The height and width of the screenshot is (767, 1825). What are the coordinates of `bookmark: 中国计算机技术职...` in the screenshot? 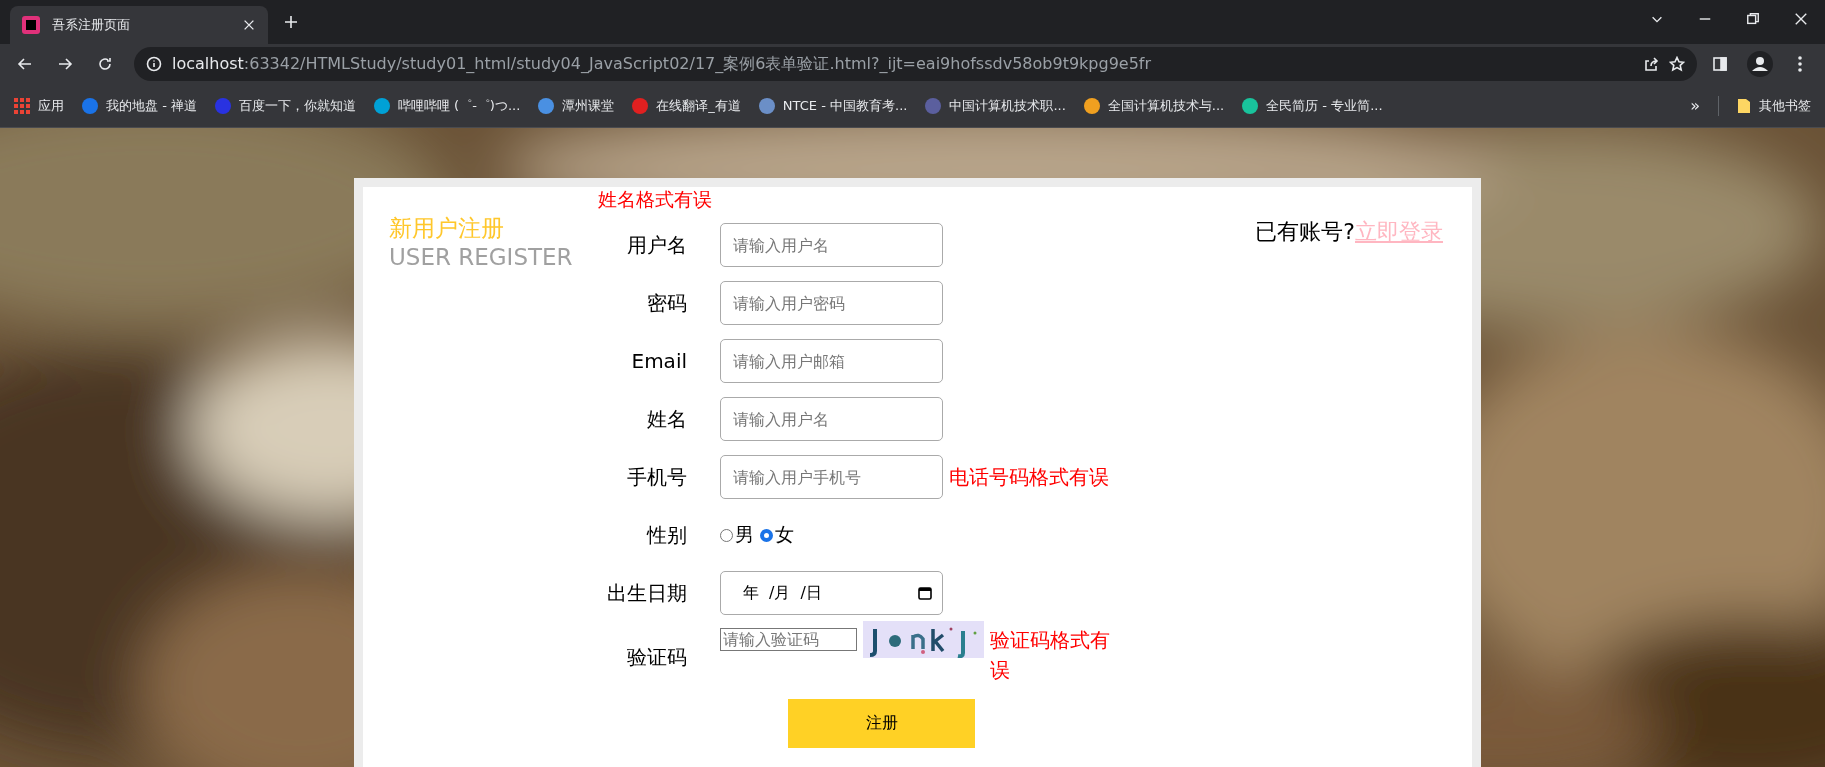 It's located at (995, 105).